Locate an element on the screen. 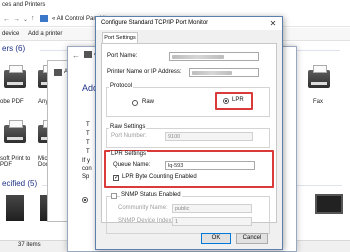 The width and height of the screenshot is (350, 252). dialog-title: Configure Standard TCP/IP Port Monitor is located at coordinates (155, 23).